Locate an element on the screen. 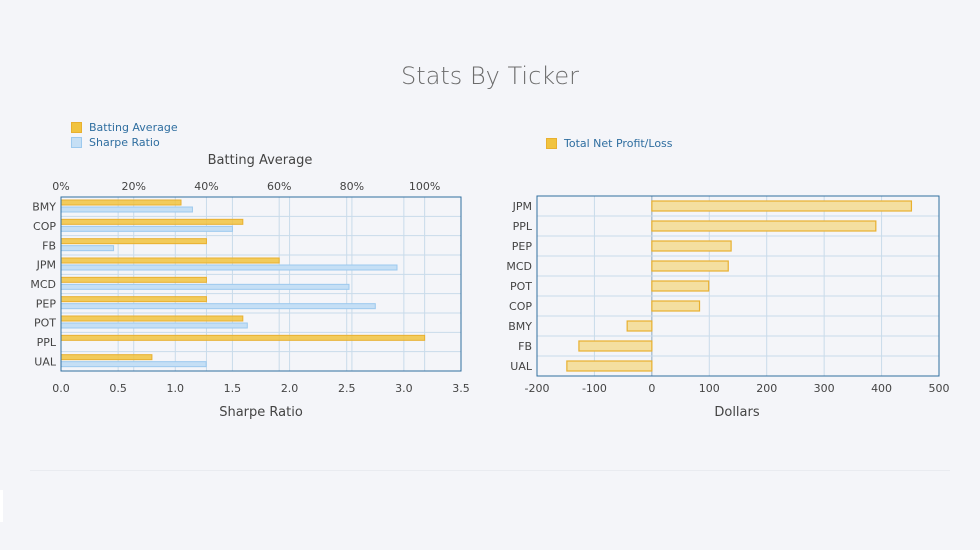  right-category-label: JPM is located at coordinates (522, 206).